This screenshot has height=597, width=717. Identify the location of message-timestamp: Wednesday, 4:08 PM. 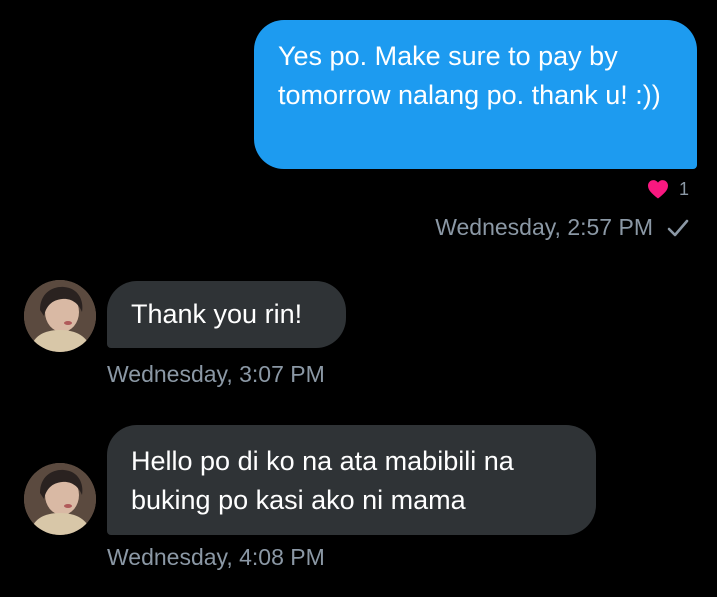
(216, 557).